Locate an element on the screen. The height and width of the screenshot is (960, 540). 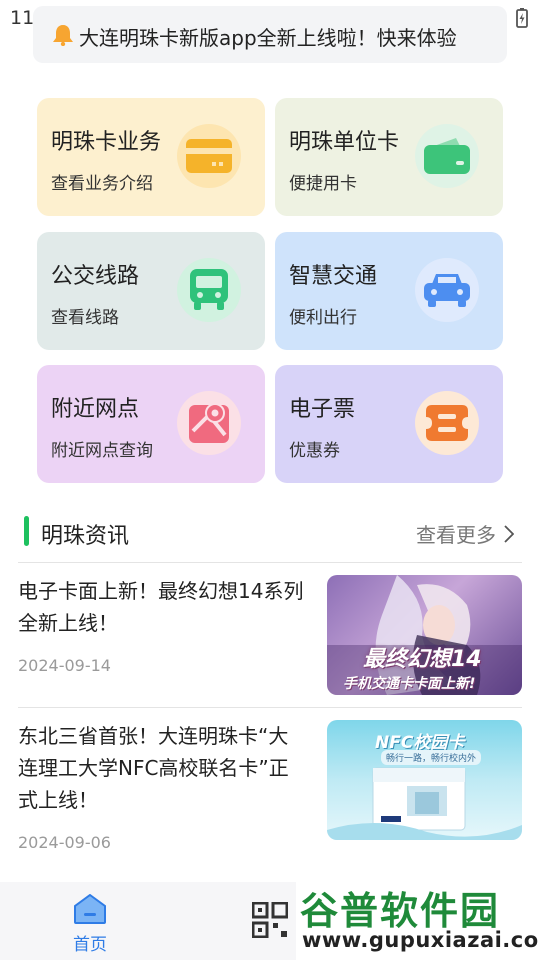
thumbnail-caption: 最终幻想14 is located at coordinates (422, 659).